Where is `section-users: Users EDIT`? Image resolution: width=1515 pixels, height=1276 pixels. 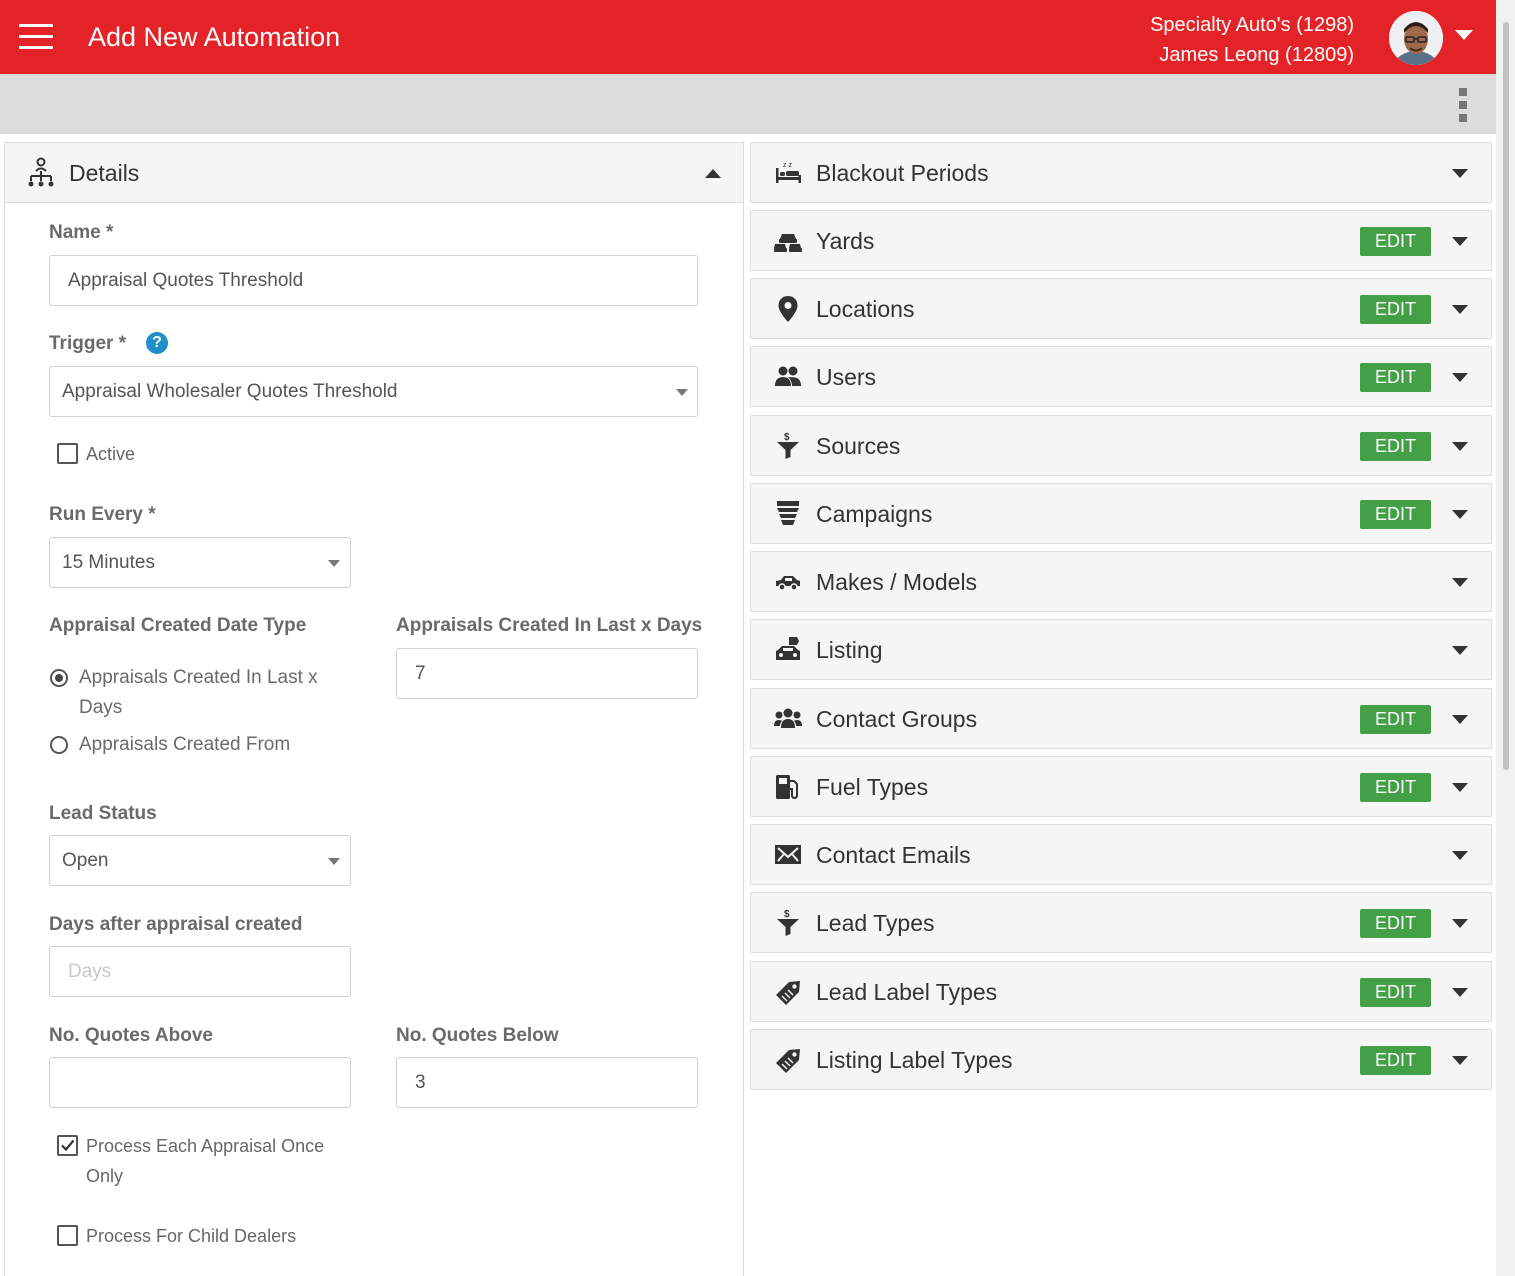
section-users: Users EDIT is located at coordinates (1121, 376).